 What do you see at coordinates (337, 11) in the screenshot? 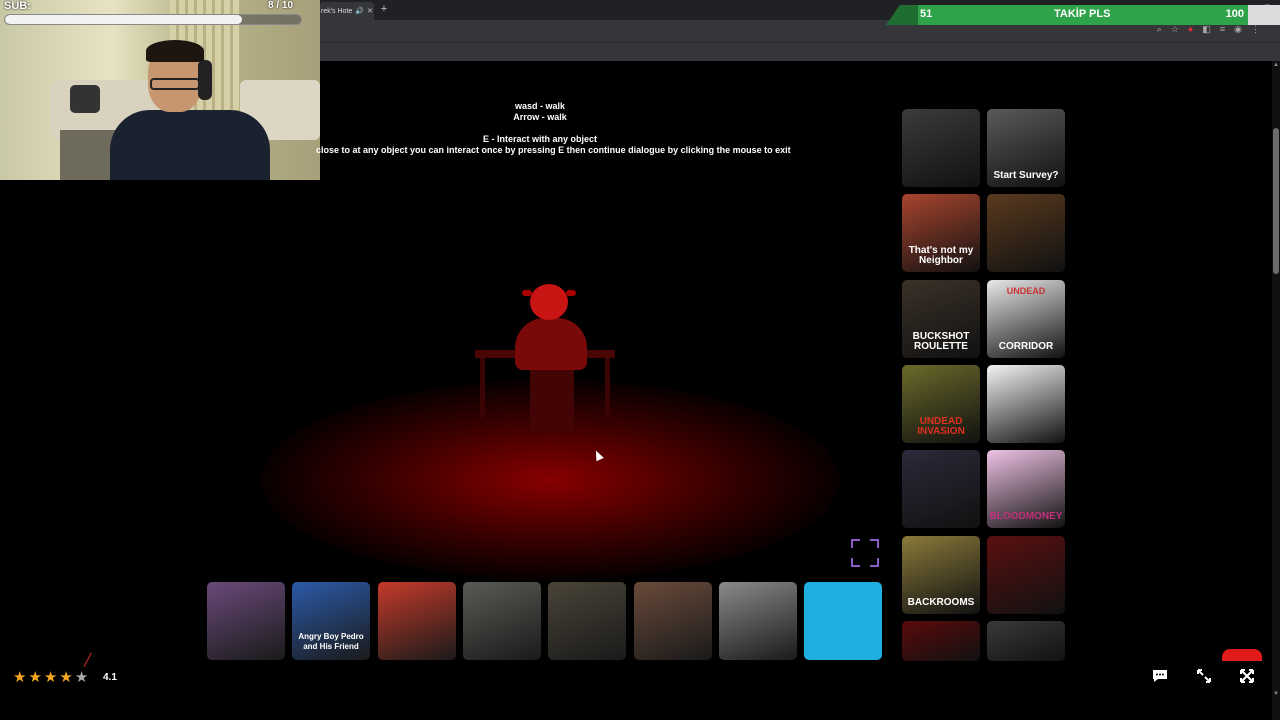
I see `tab-title: rek's Hote` at bounding box center [337, 11].